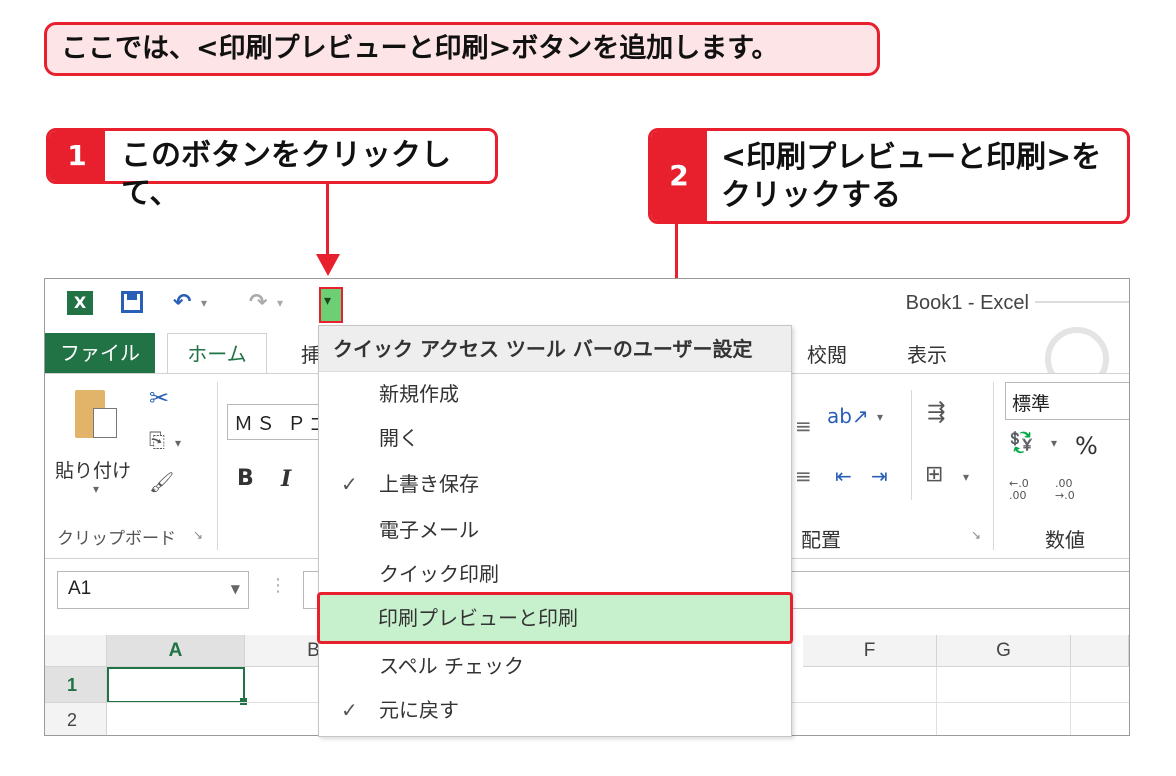 Image resolution: width=1176 pixels, height=776 pixels. I want to click on paste-button: 貼り付け, so click(93, 469).